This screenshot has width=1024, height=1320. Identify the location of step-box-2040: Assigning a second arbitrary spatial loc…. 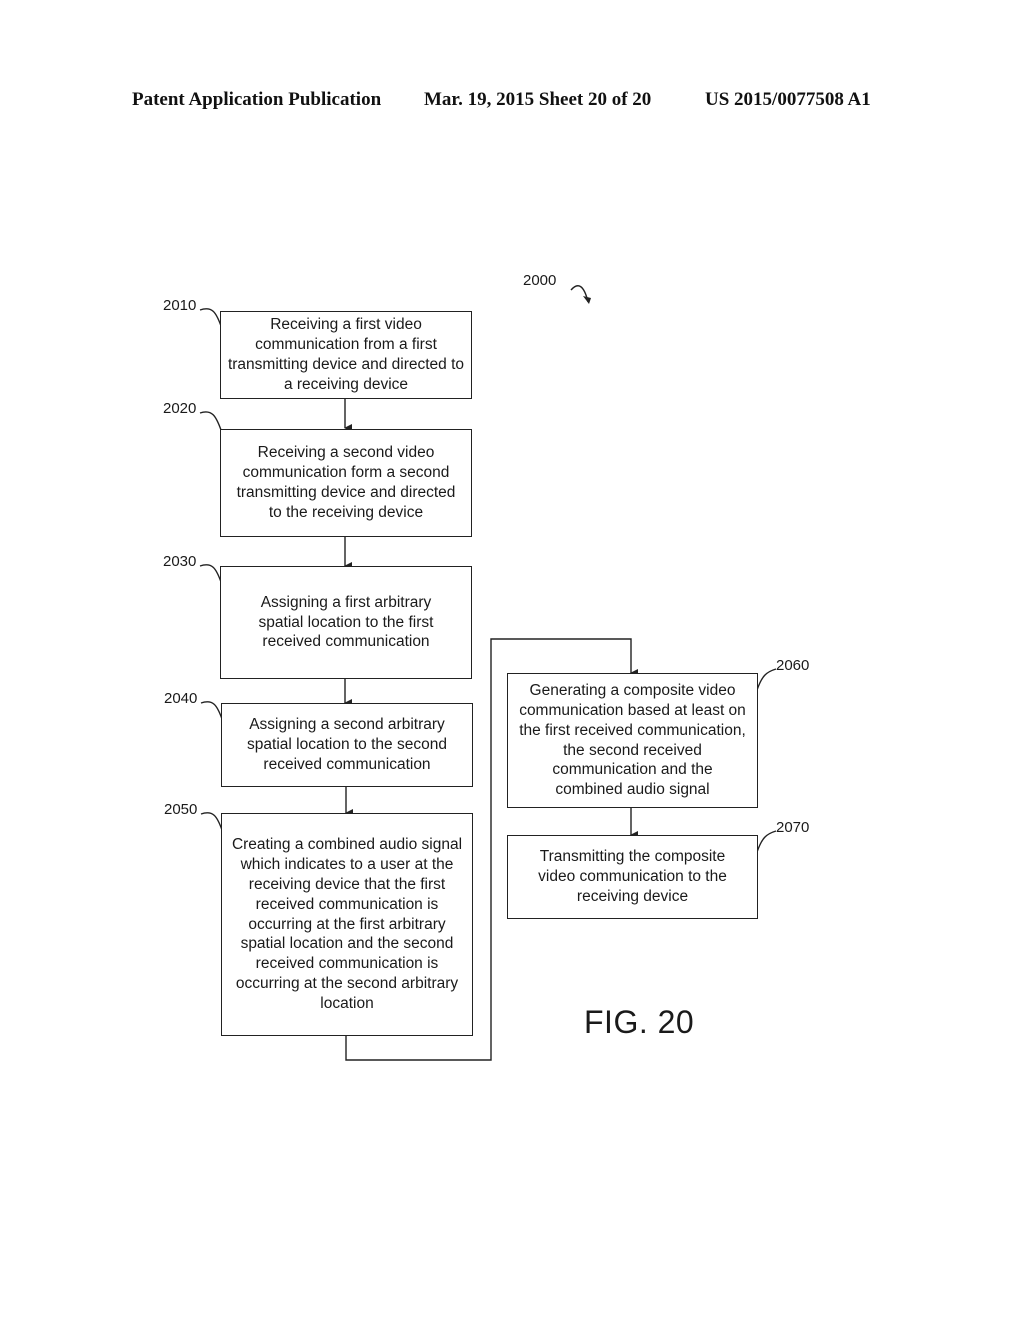
(347, 745).